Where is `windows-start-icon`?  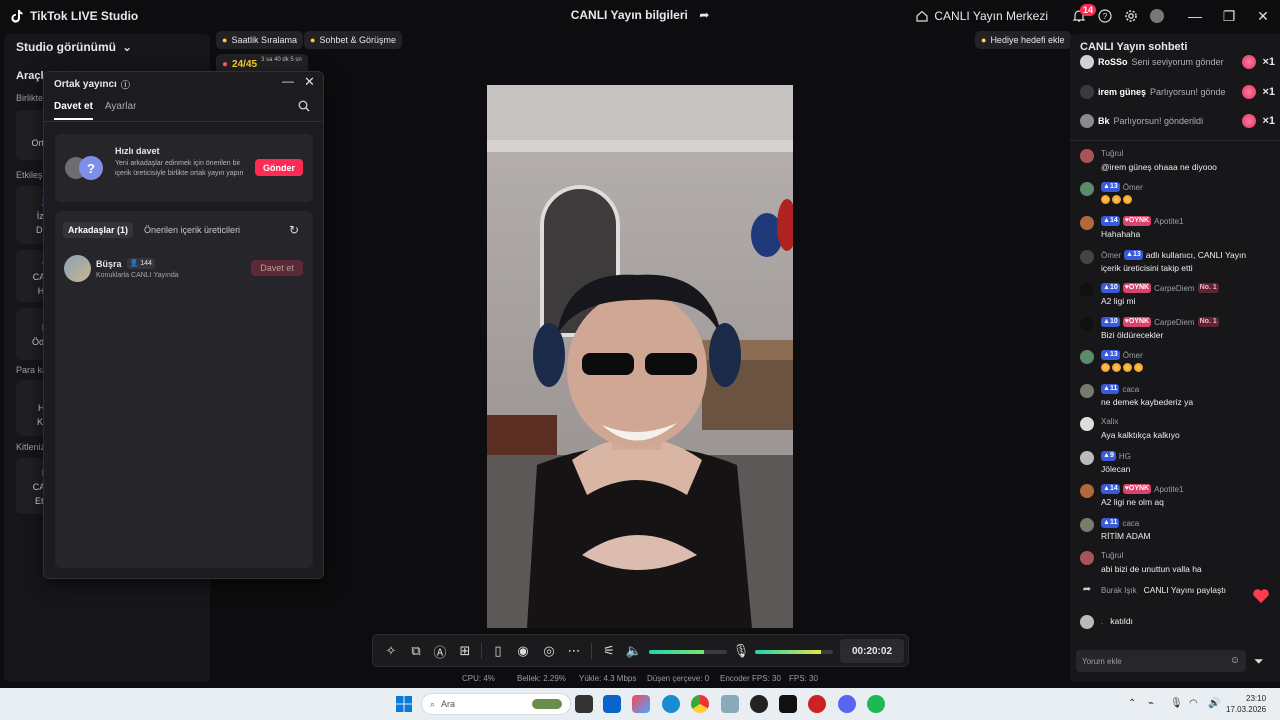 windows-start-icon is located at coordinates (404, 704).